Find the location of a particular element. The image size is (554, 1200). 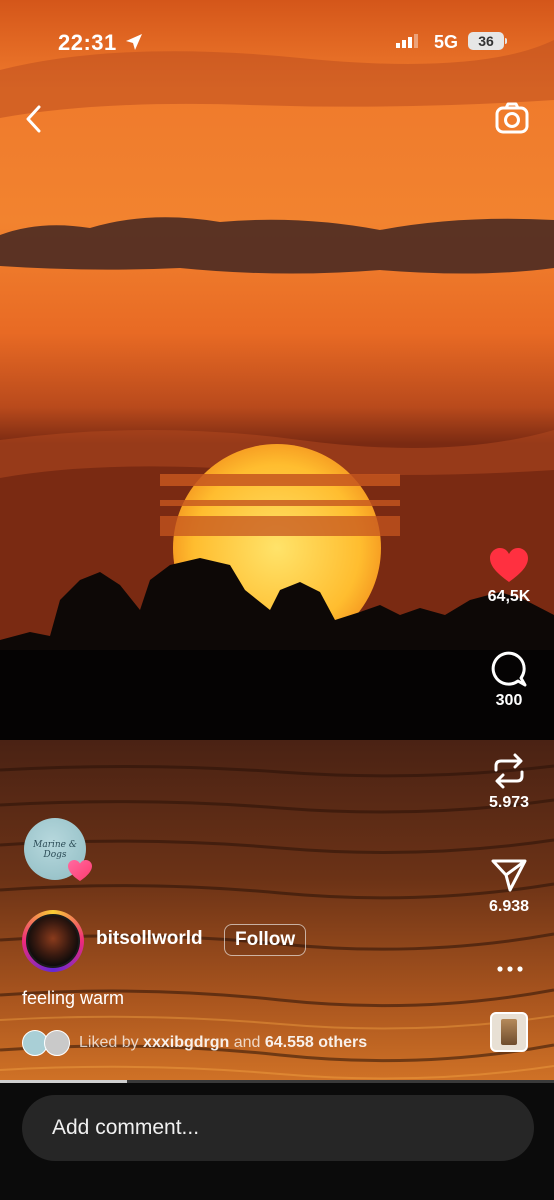

comment-bubble-icon is located at coordinates (509, 669).